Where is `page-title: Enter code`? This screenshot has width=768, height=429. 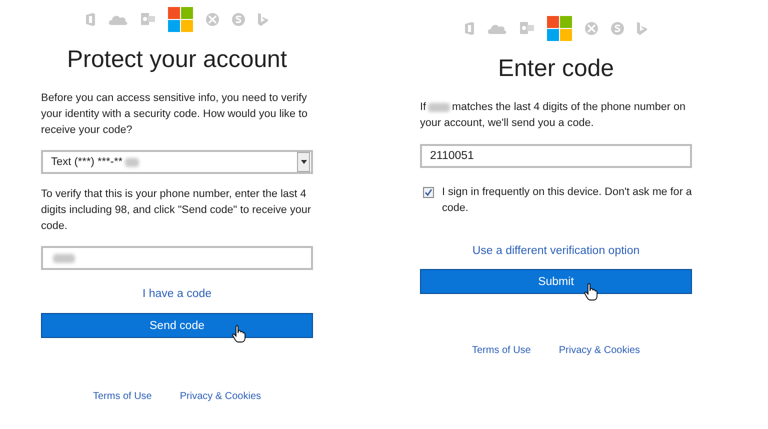 page-title: Enter code is located at coordinates (556, 69).